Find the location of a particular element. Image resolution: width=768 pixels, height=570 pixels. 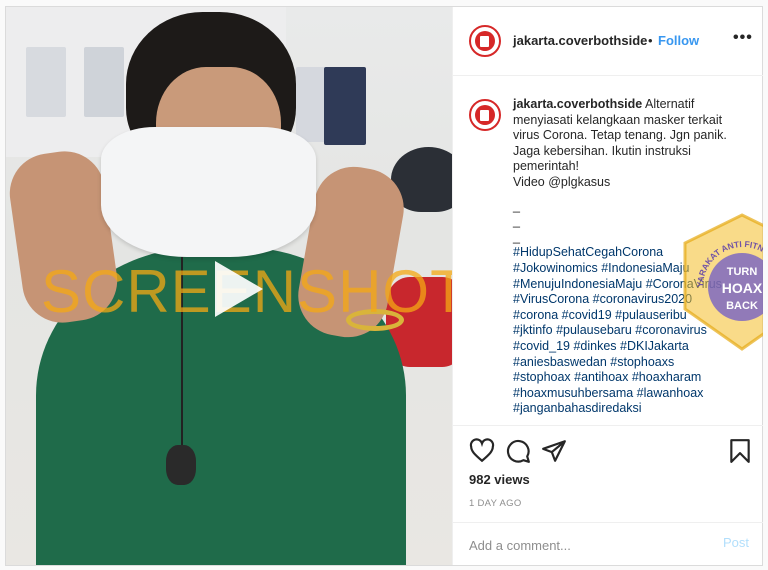

post-header: jakarta.coverbothside • Follow ••• is located at coordinates (608, 41).